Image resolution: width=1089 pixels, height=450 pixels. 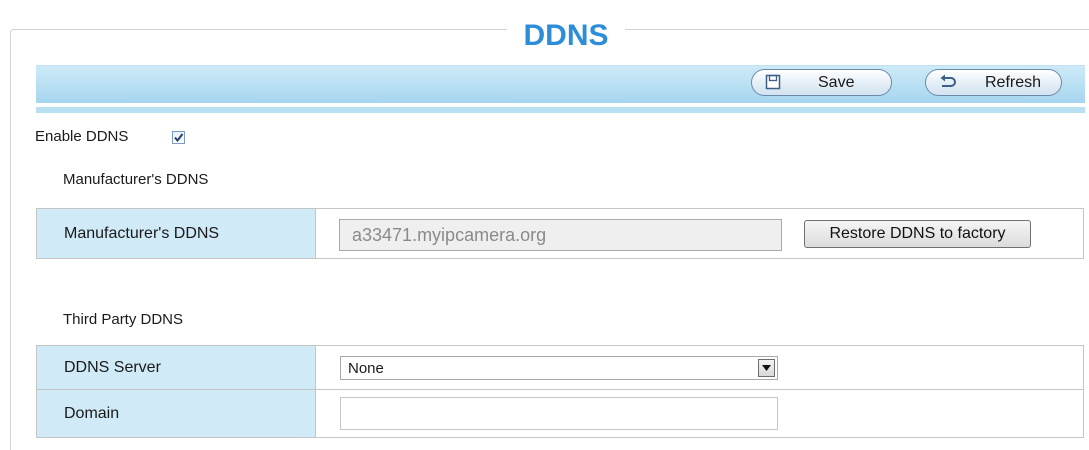 I want to click on ddns-server-value-cell: None, so click(x=699, y=367).